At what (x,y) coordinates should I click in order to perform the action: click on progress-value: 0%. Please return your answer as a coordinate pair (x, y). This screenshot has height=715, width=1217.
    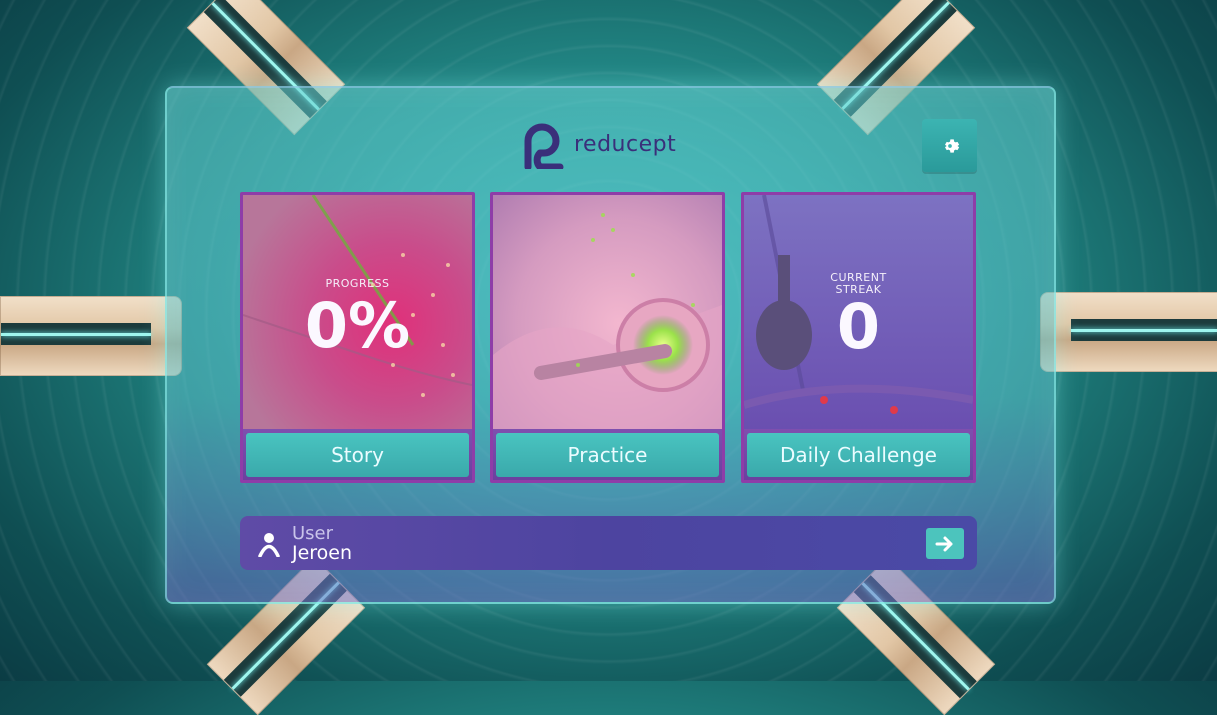
    Looking at the image, I should click on (357, 325).